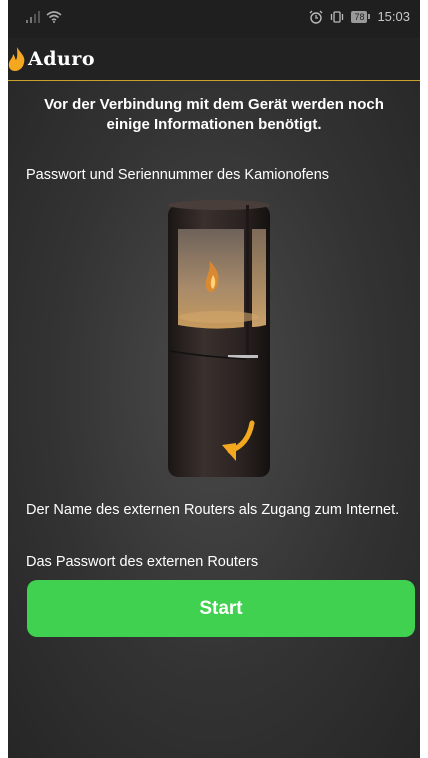  Describe the element at coordinates (44, 16) in the screenshot. I see `status-left` at that location.